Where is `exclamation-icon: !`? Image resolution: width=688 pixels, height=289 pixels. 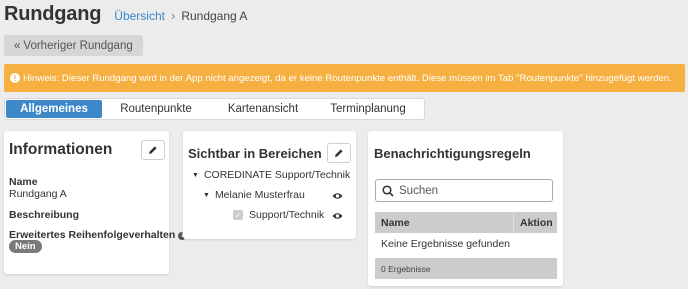
exclamation-icon: ! is located at coordinates (15, 78).